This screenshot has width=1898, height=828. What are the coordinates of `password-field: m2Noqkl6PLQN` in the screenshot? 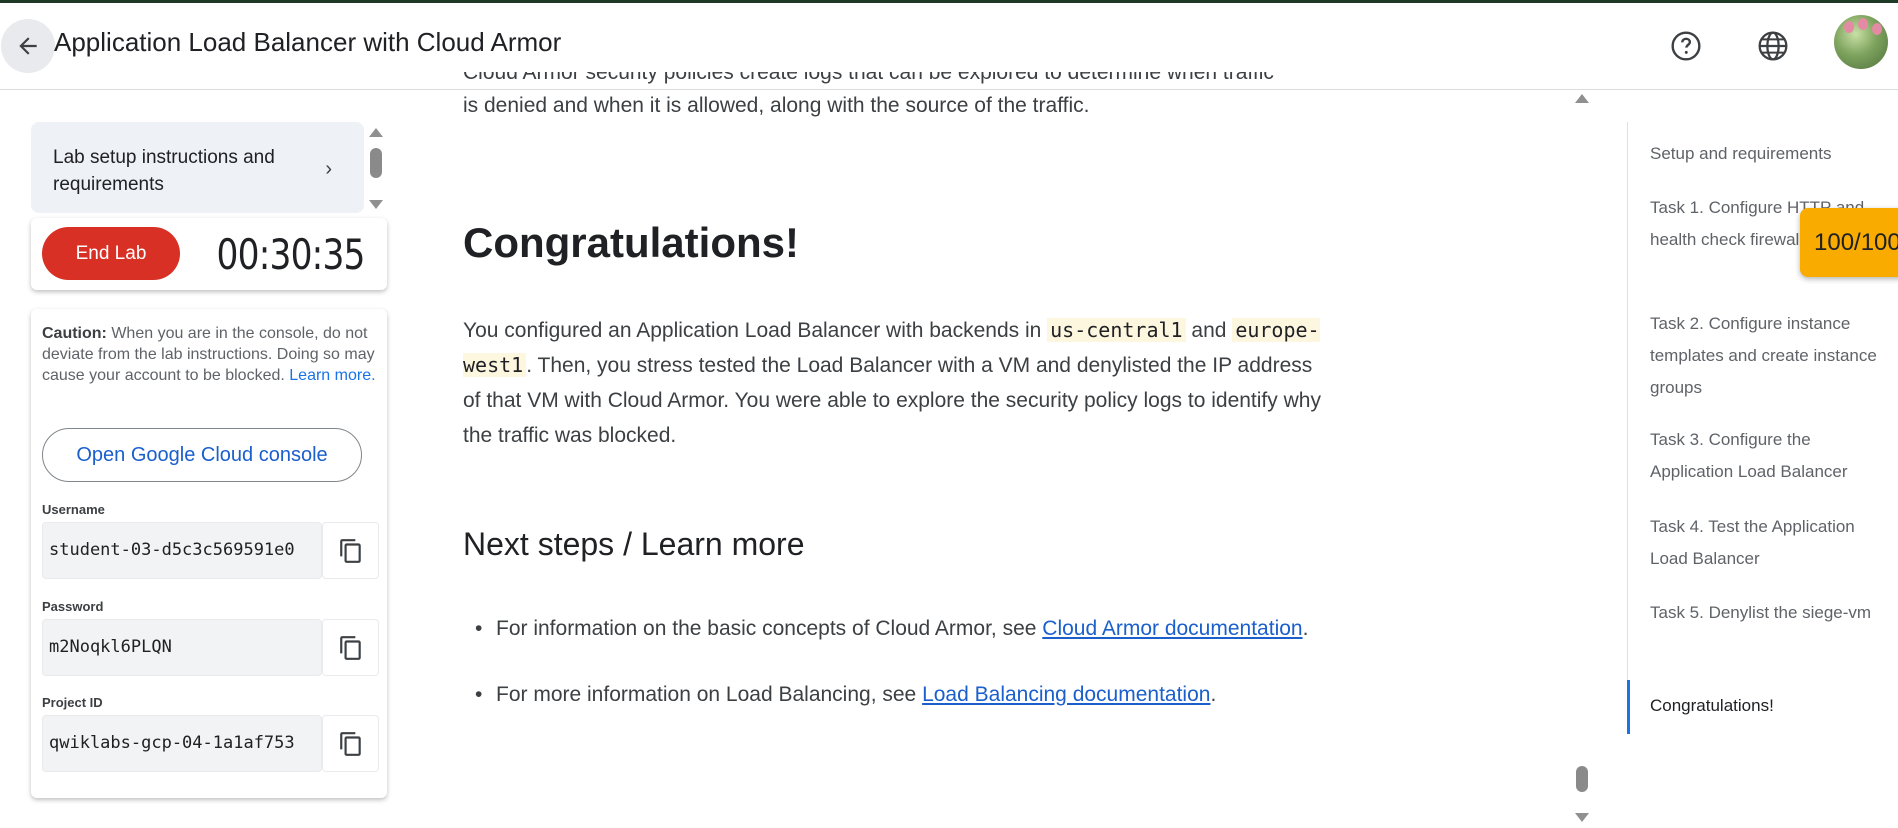 It's located at (182, 647).